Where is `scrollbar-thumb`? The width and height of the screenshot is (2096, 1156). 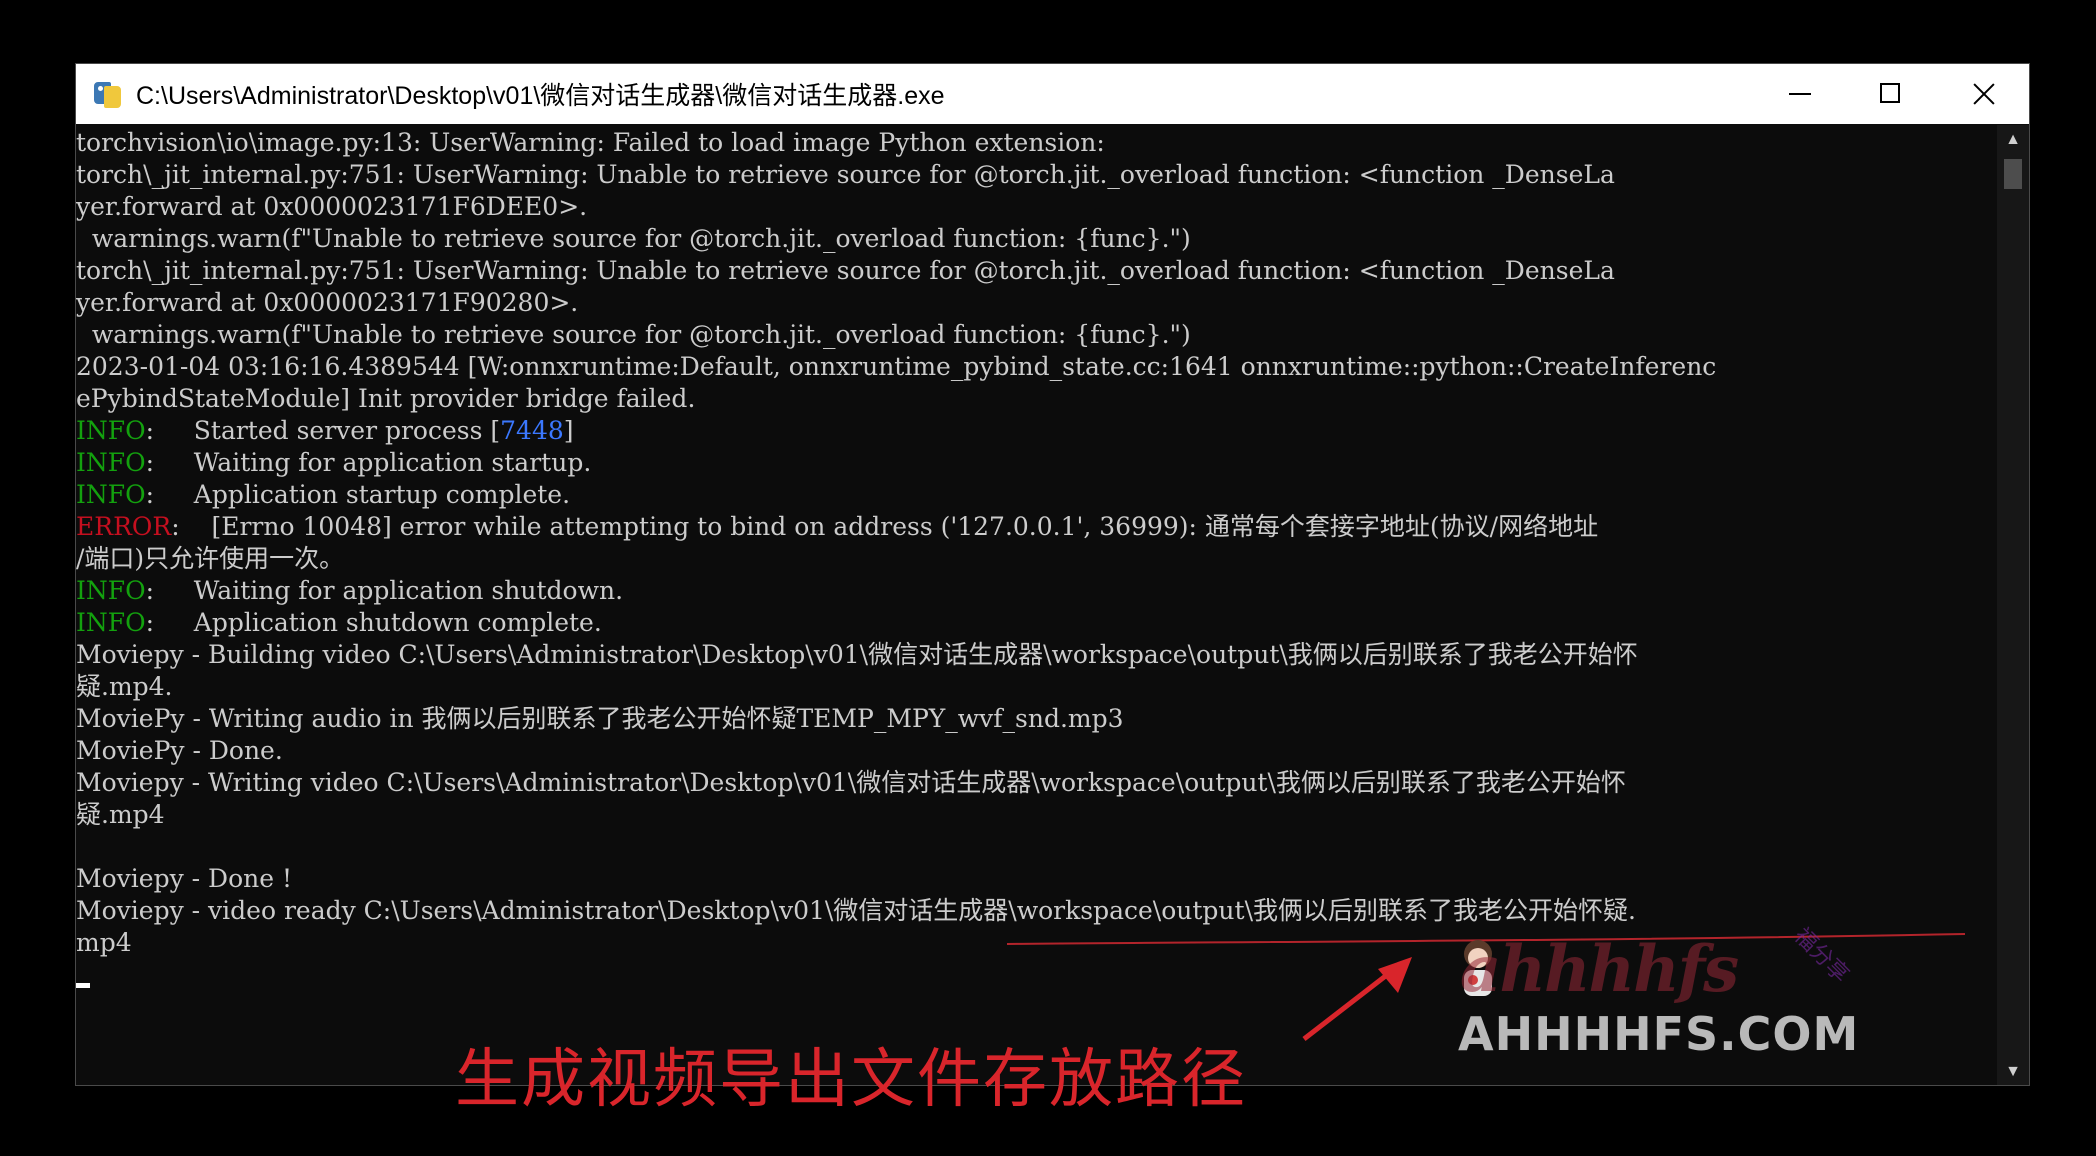
scrollbar-thumb is located at coordinates (2013, 174).